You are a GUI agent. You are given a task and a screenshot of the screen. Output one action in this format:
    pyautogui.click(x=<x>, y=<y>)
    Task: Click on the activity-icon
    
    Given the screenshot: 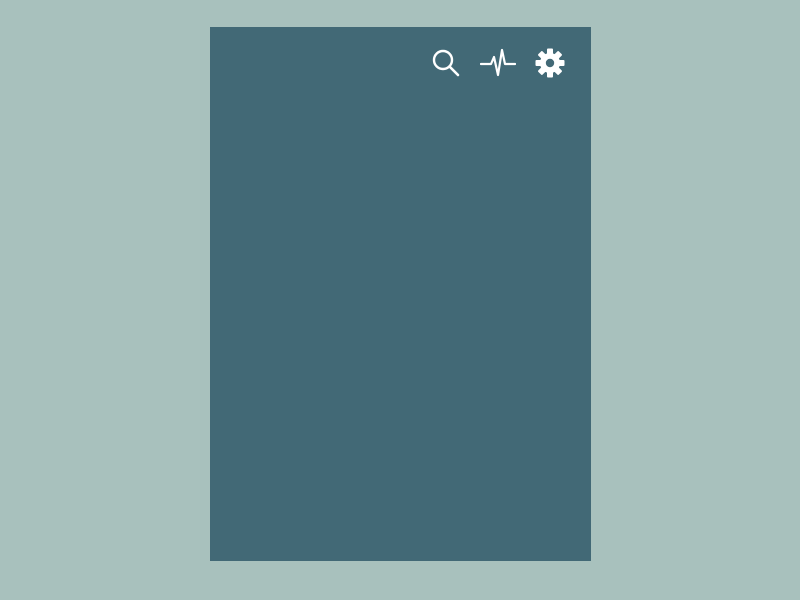 What is the action you would take?
    pyautogui.click(x=498, y=62)
    